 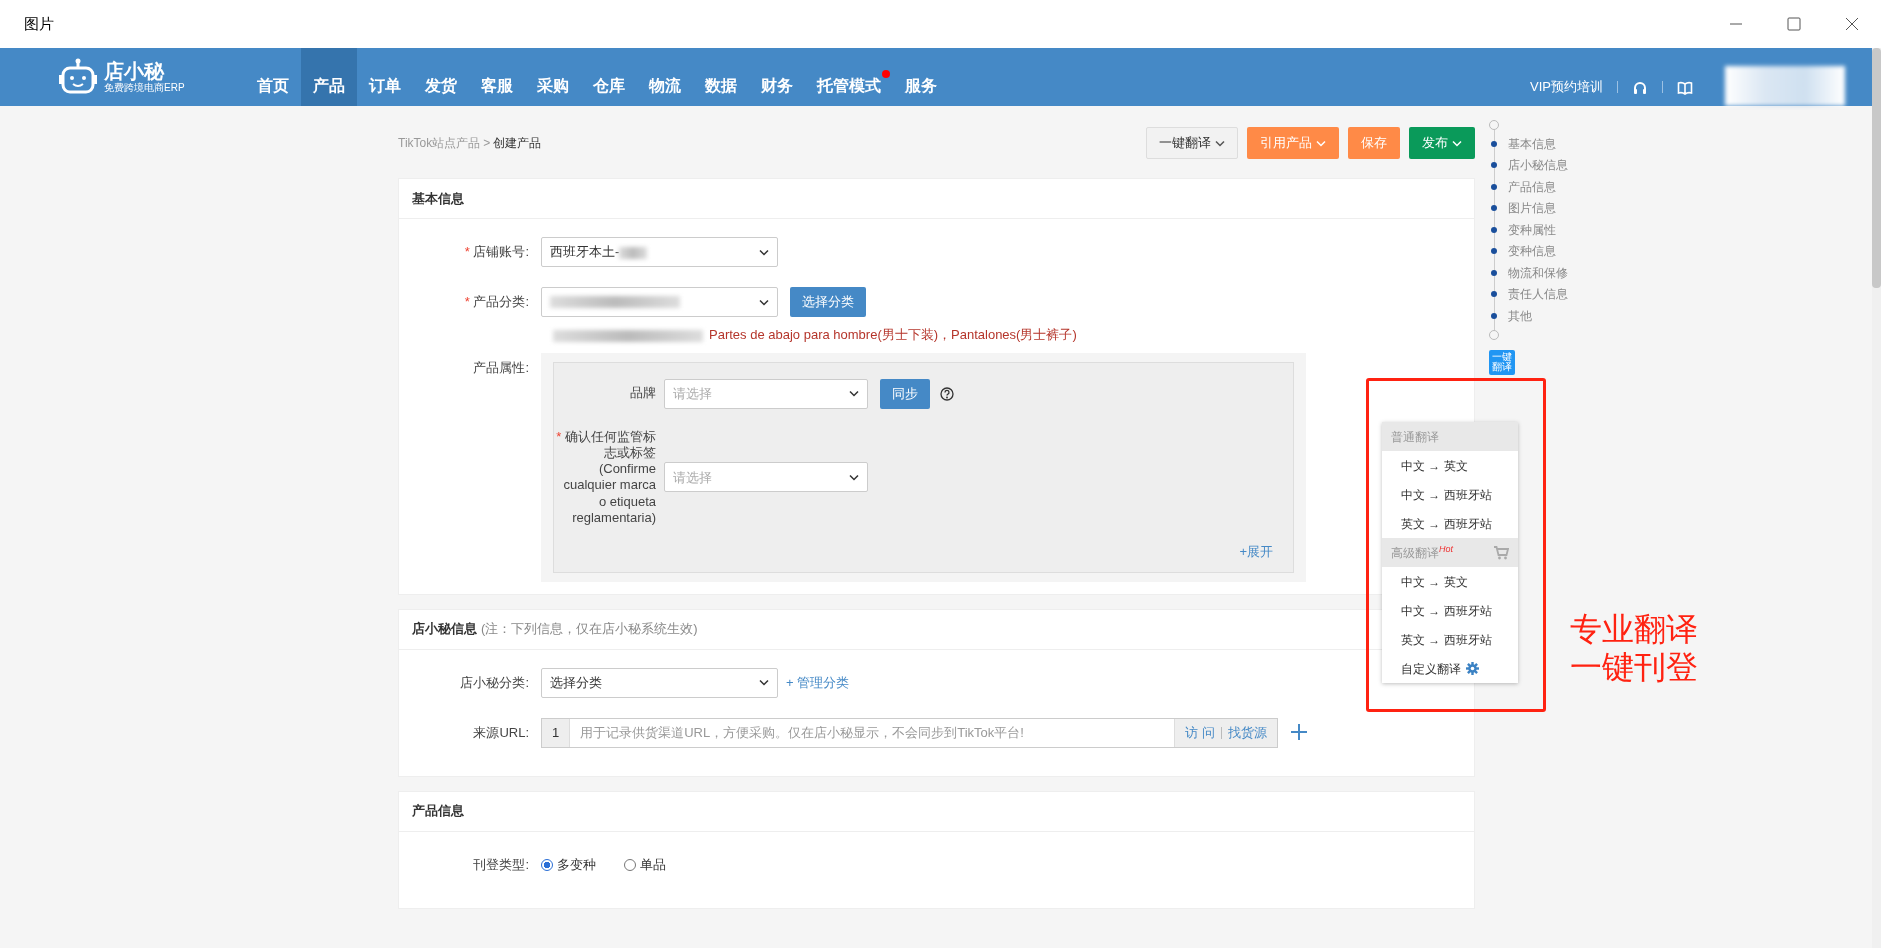 I want to click on dxm-category-select: 选择分类, so click(x=659, y=682).